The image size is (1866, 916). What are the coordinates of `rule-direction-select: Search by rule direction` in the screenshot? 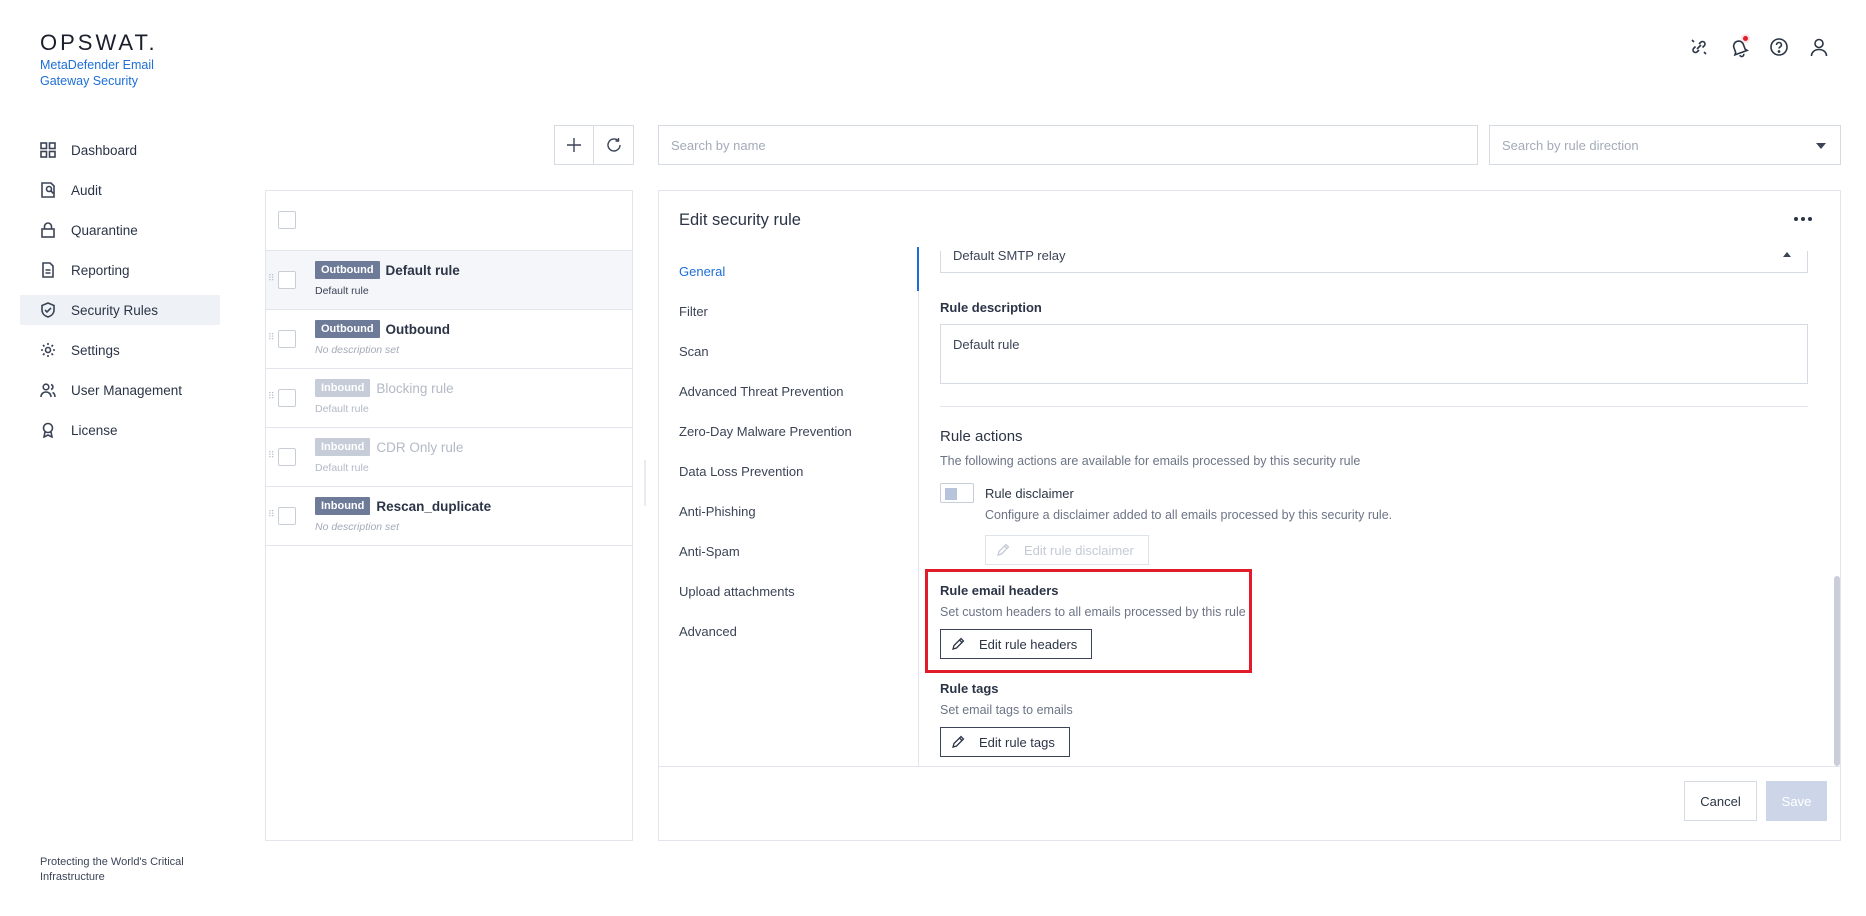 It's located at (1665, 145).